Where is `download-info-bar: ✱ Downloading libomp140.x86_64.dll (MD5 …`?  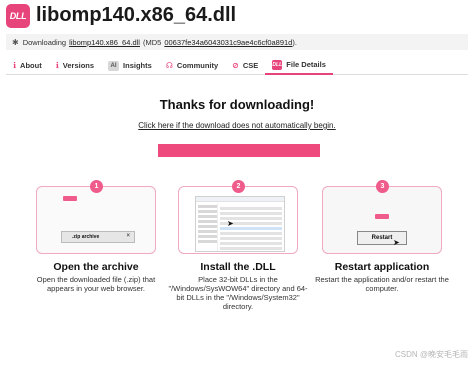
download-info-bar: ✱ Downloading libomp140.x86_64.dll (MD5 … is located at coordinates (237, 42).